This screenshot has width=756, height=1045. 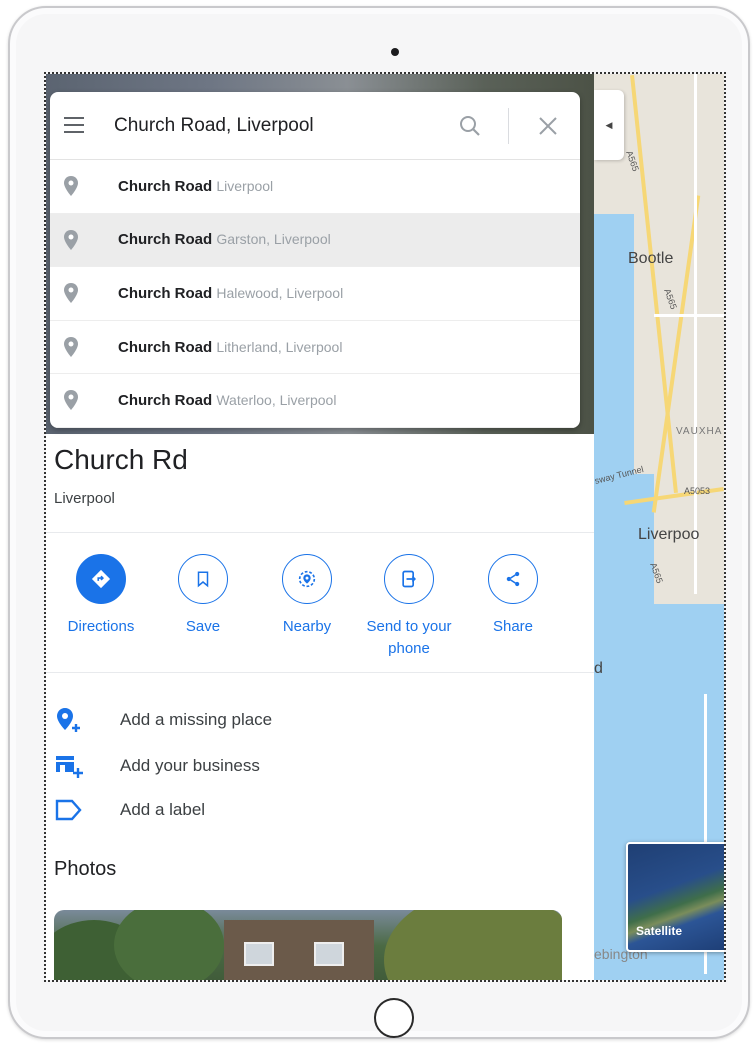 What do you see at coordinates (101, 579) in the screenshot?
I see `directions-icon` at bounding box center [101, 579].